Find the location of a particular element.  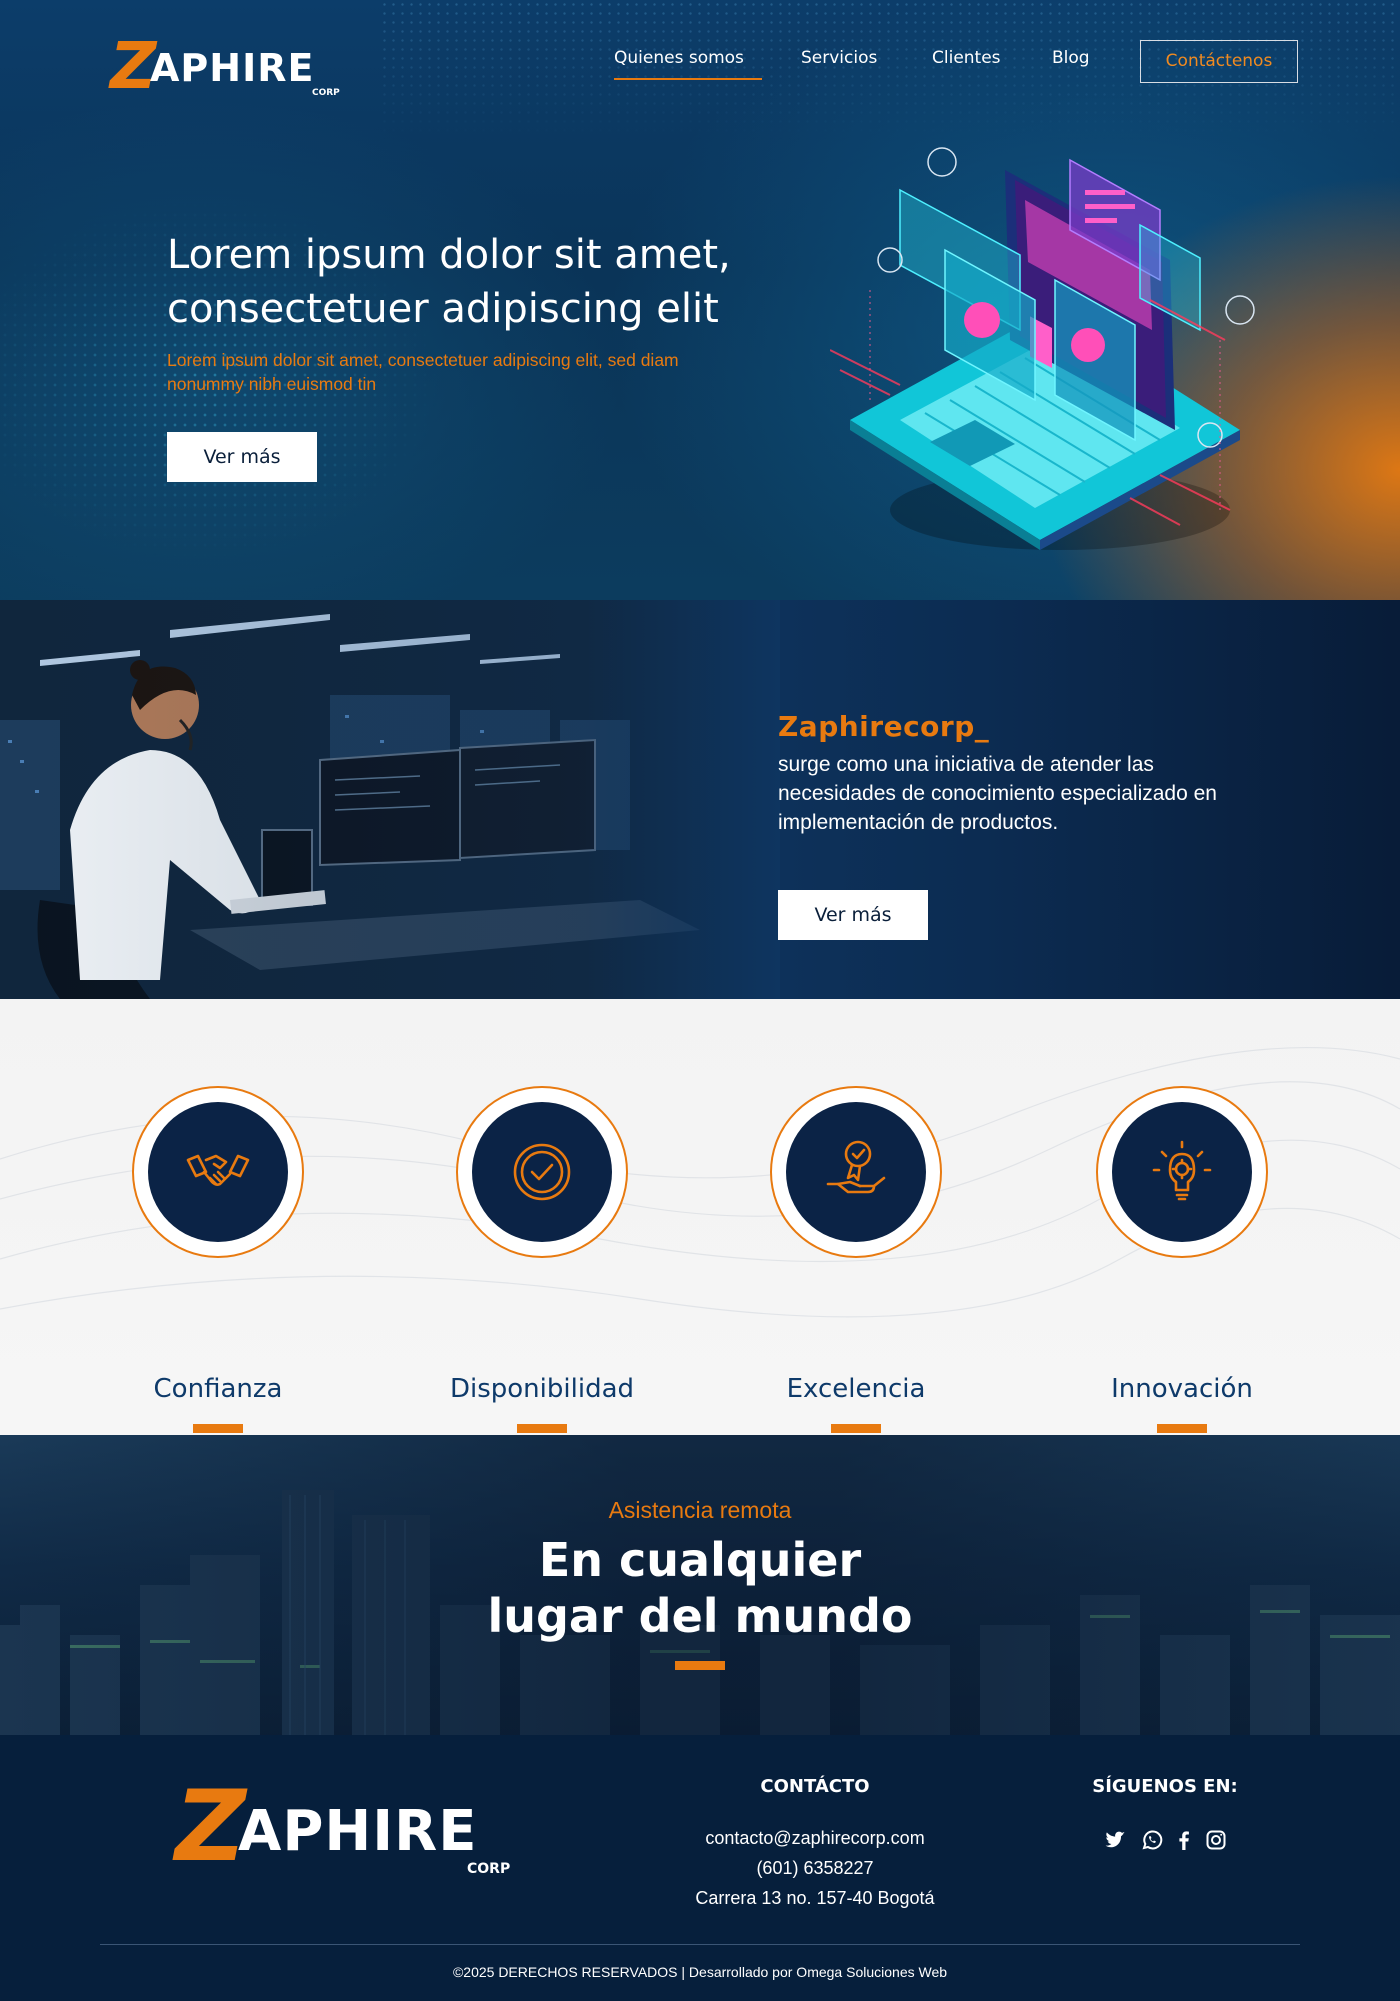

contact-button: Contáctenos is located at coordinates (1219, 61).